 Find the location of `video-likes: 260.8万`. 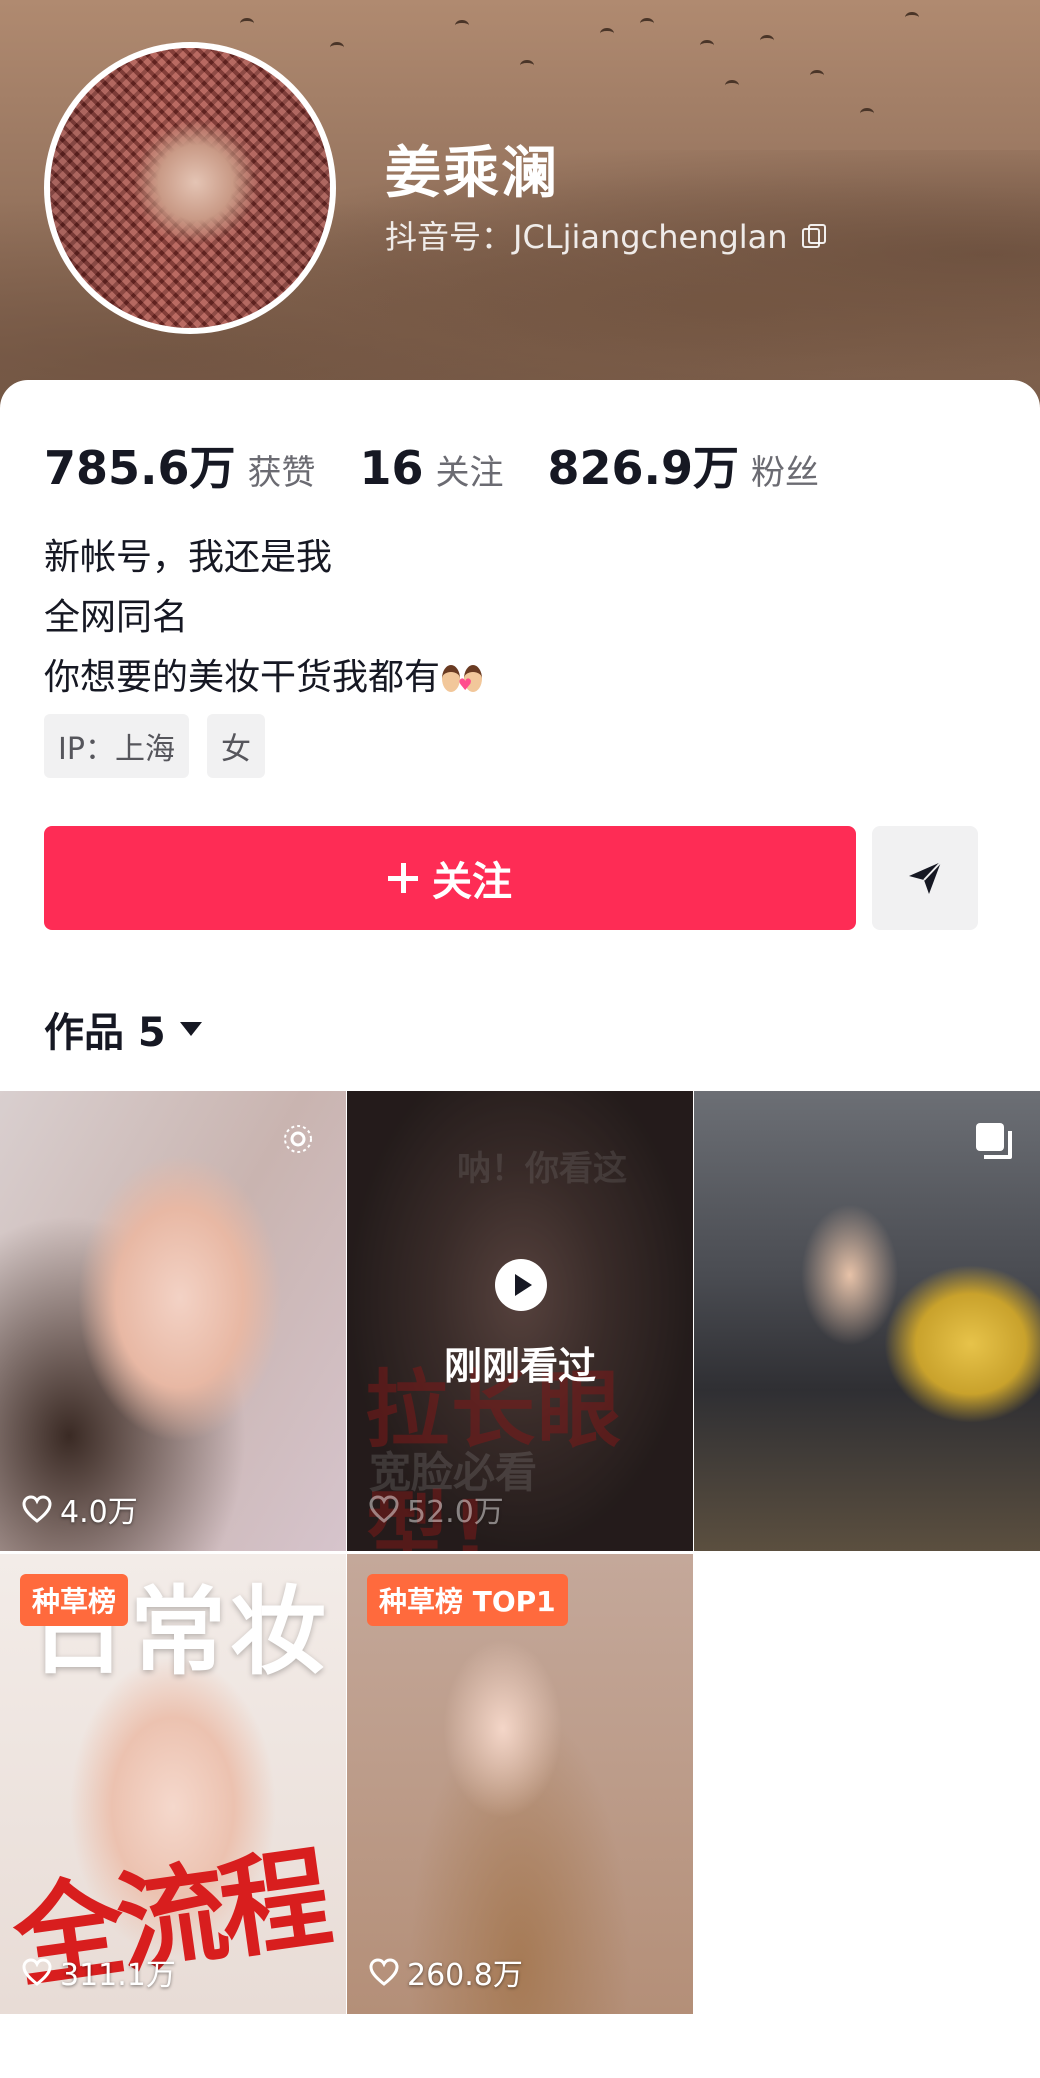

video-likes: 260.8万 is located at coordinates (446, 1972).